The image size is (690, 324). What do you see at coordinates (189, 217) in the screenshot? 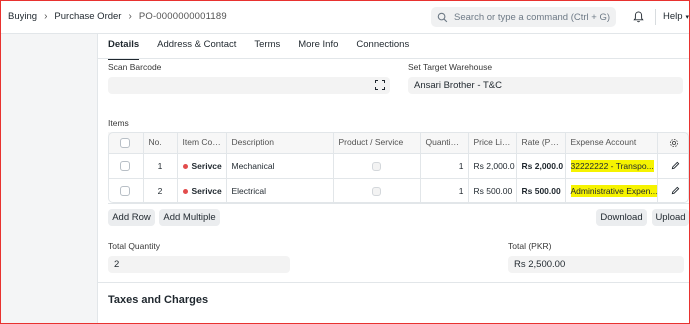
I see `add-multiple-button: Add Multiple` at bounding box center [189, 217].